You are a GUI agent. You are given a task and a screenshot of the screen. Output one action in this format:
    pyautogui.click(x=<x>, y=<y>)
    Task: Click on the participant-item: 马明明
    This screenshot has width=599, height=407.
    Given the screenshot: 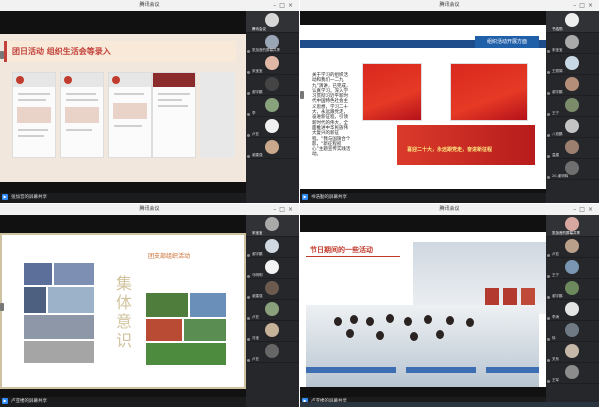 What is the action you would take?
    pyautogui.click(x=272, y=268)
    